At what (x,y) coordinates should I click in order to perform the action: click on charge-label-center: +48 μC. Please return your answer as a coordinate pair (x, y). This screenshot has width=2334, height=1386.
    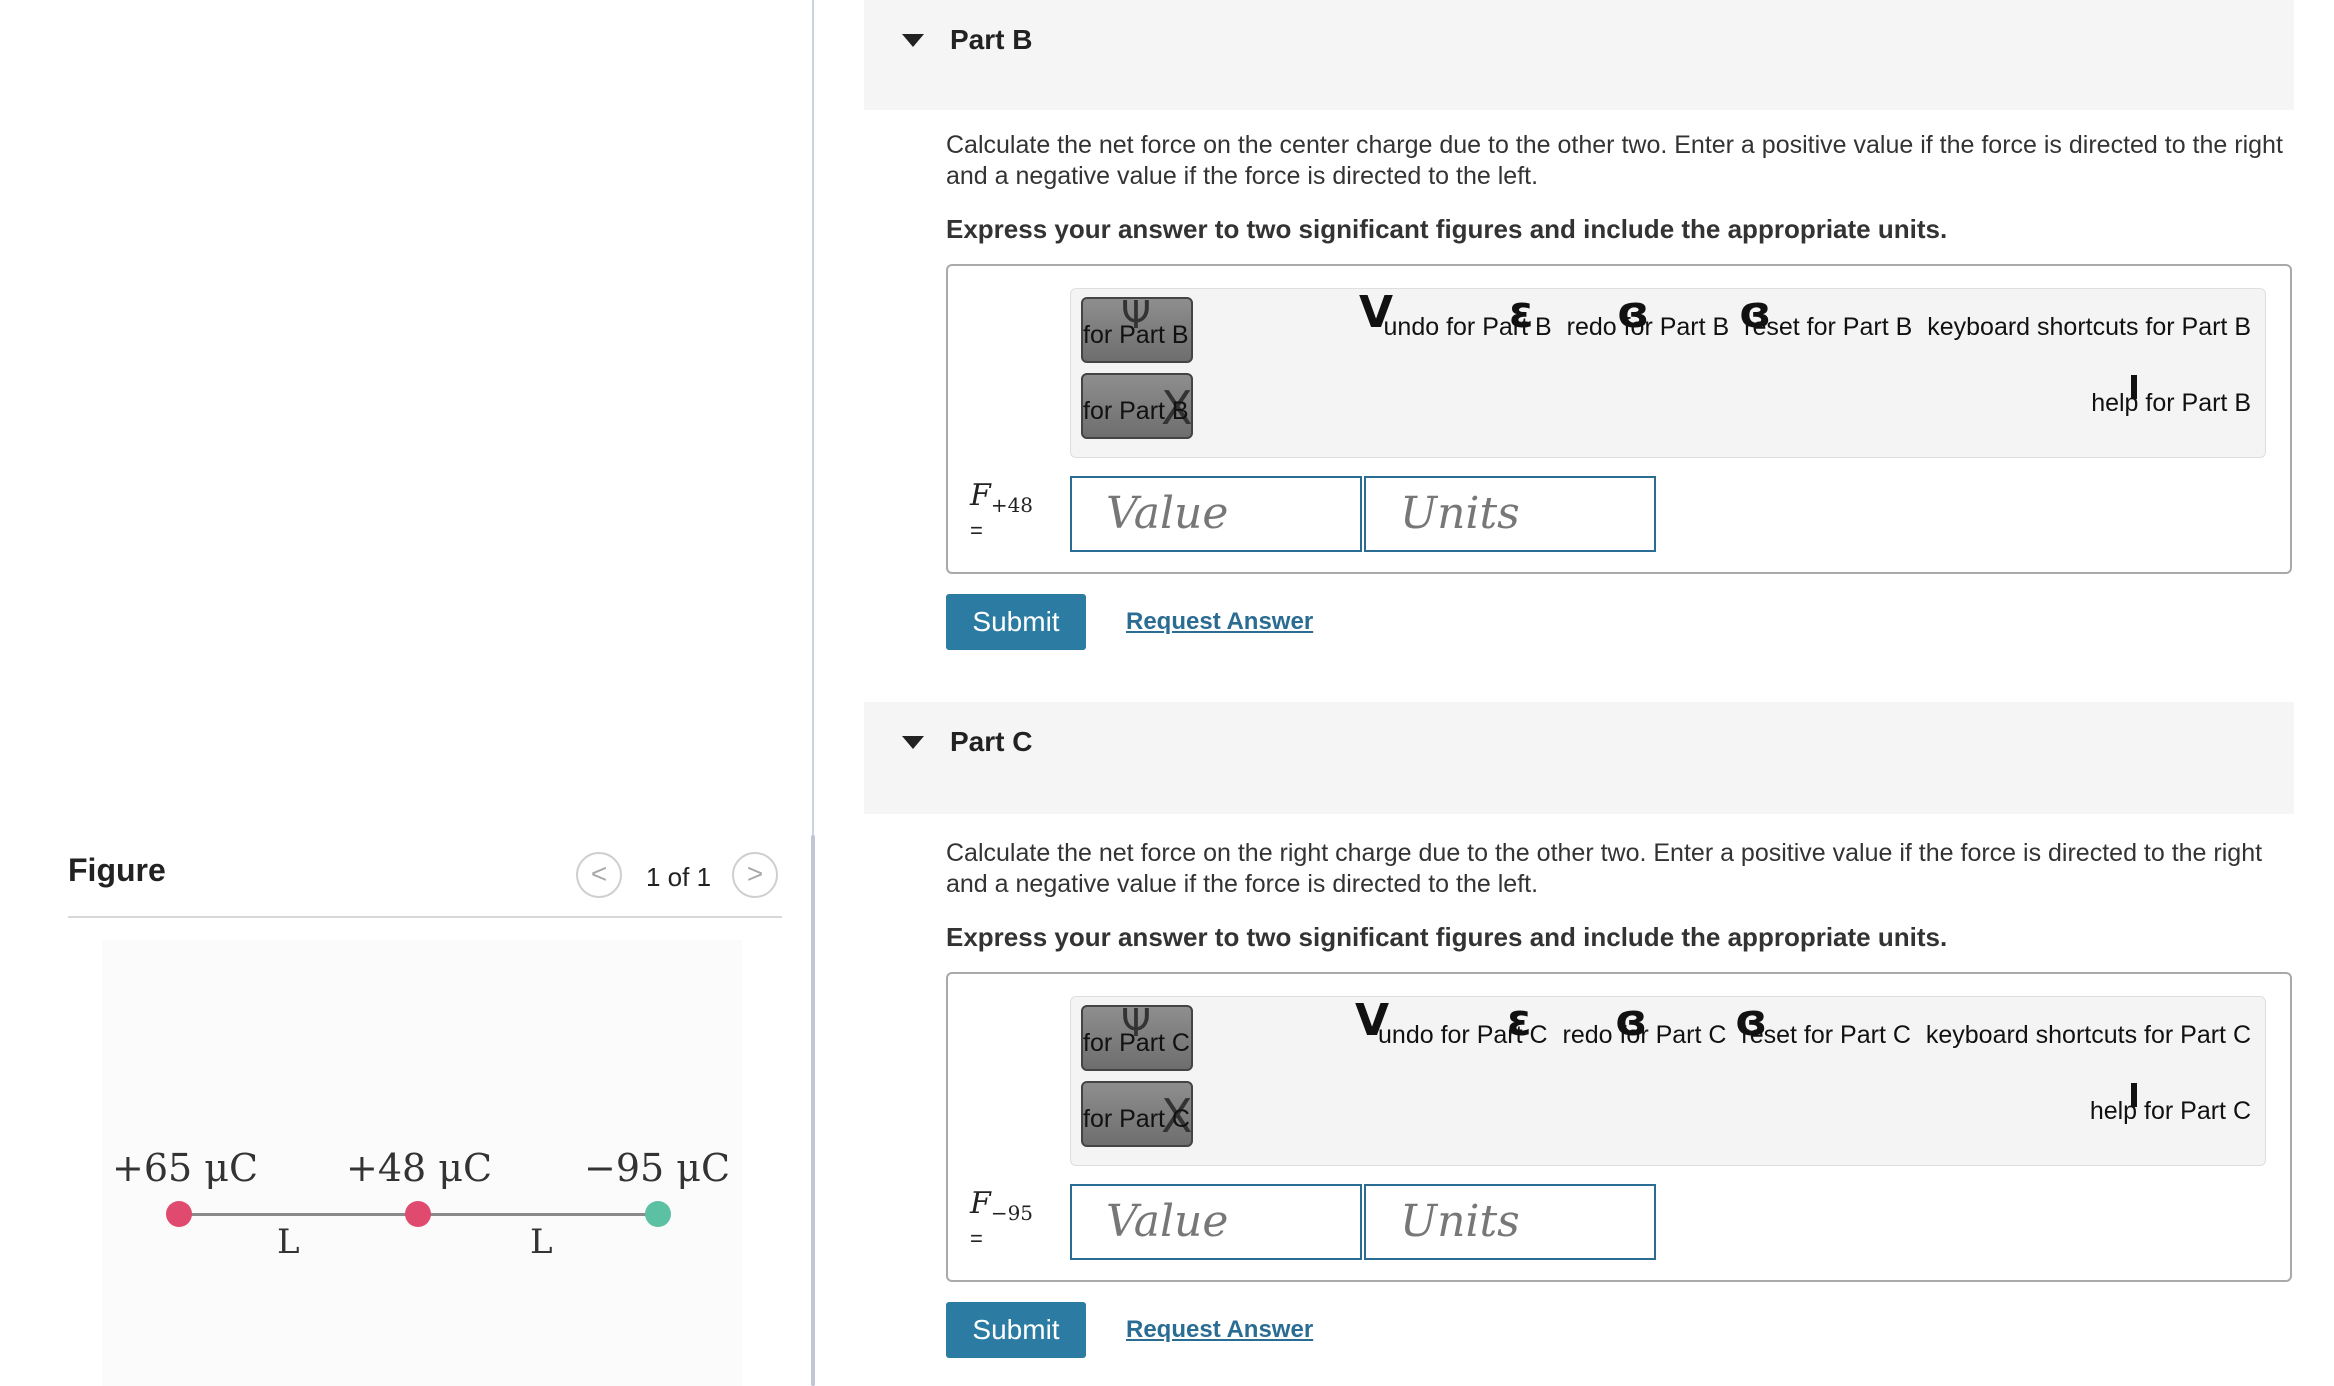
    Looking at the image, I should click on (419, 1168).